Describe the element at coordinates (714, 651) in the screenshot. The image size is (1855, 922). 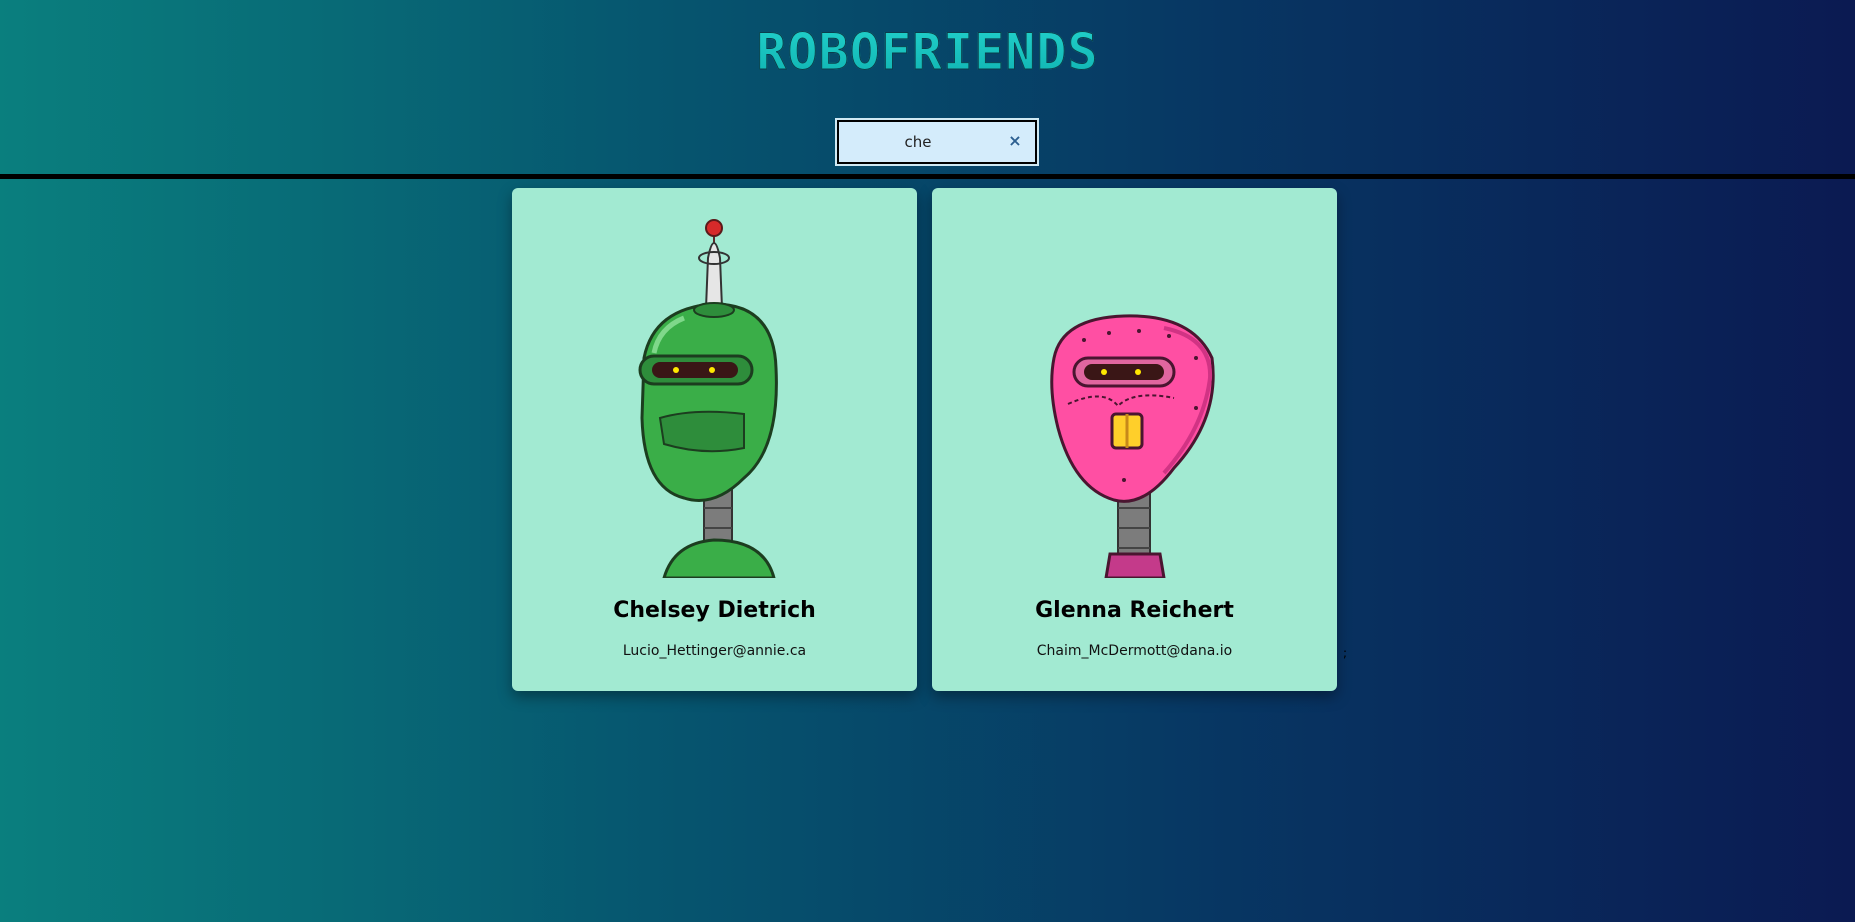
I see `robot-email: Lucio_Hettinger@annie.ca` at that location.